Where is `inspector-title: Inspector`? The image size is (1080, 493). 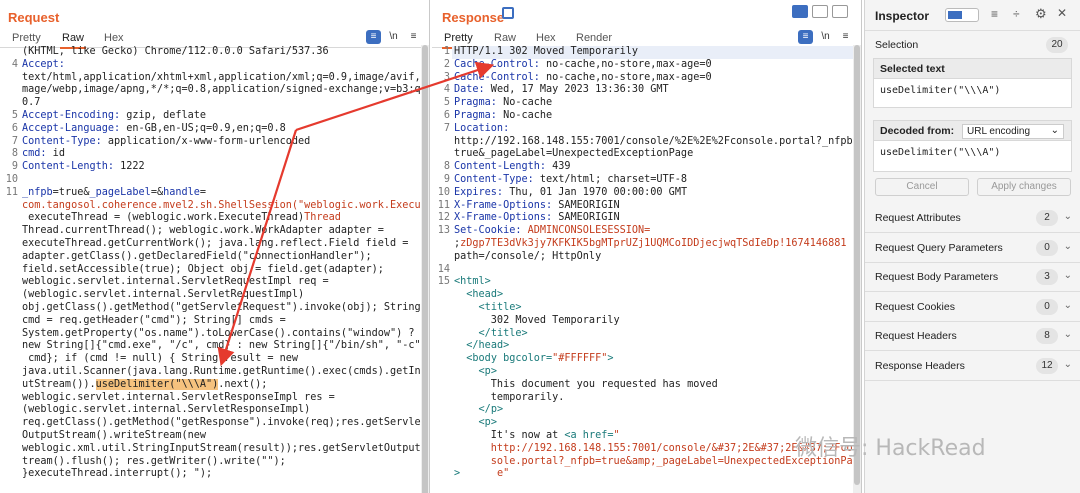 inspector-title: Inspector is located at coordinates (902, 16).